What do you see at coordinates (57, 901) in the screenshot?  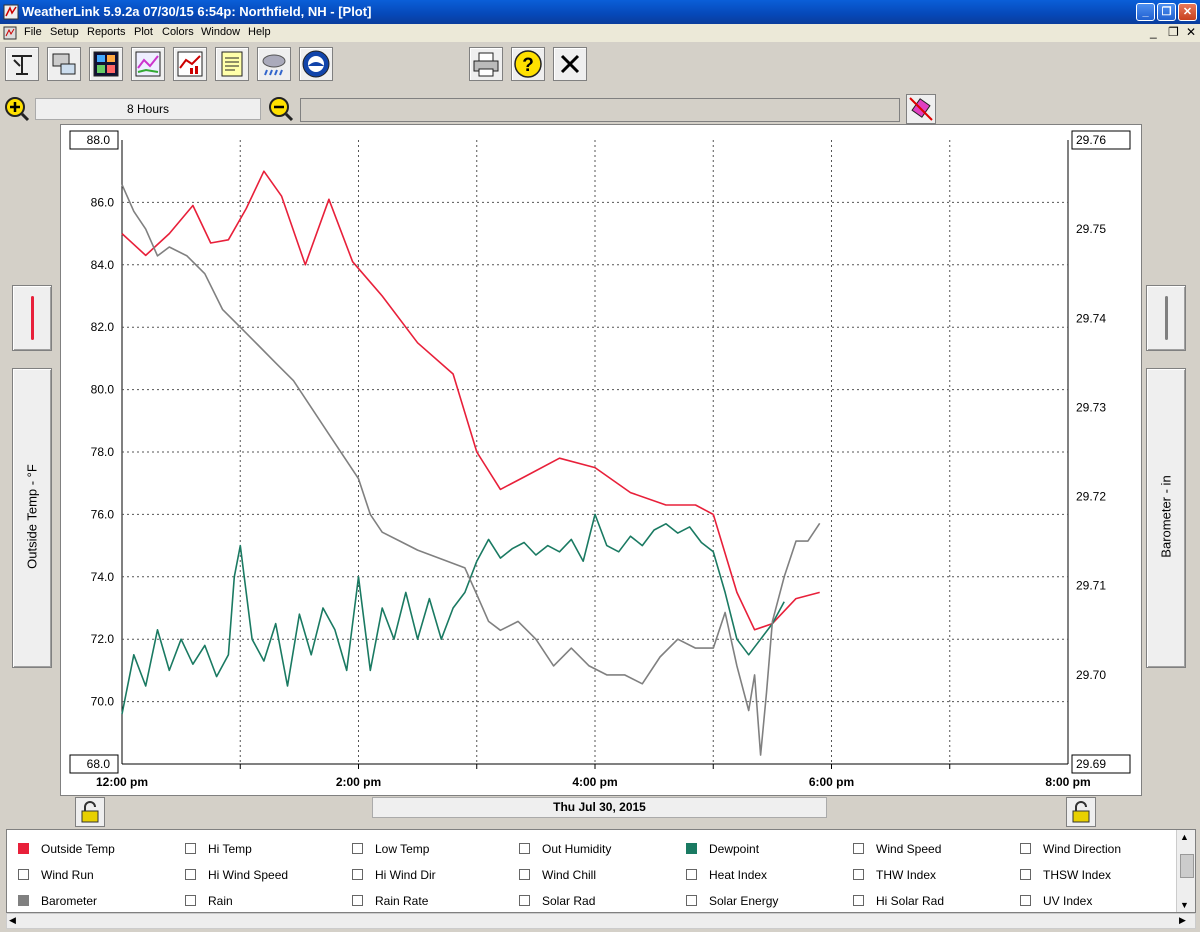 I see `legend-item-barometer: Barometer` at bounding box center [57, 901].